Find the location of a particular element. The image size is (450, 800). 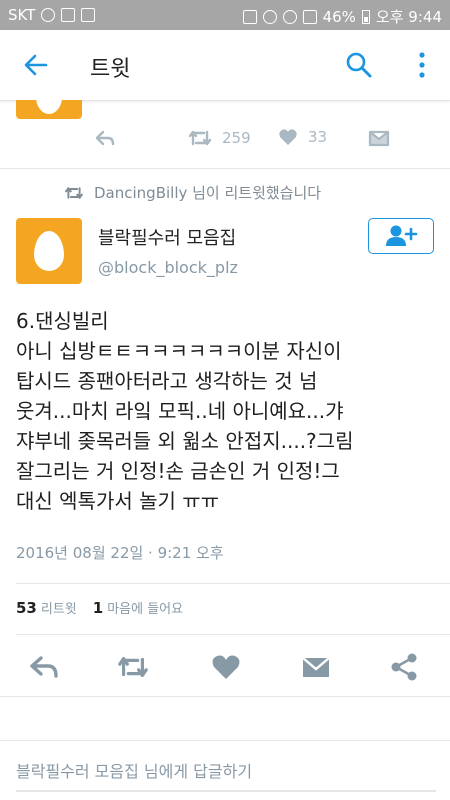

display-name: 블락필수러 모음집 is located at coordinates (167, 237).